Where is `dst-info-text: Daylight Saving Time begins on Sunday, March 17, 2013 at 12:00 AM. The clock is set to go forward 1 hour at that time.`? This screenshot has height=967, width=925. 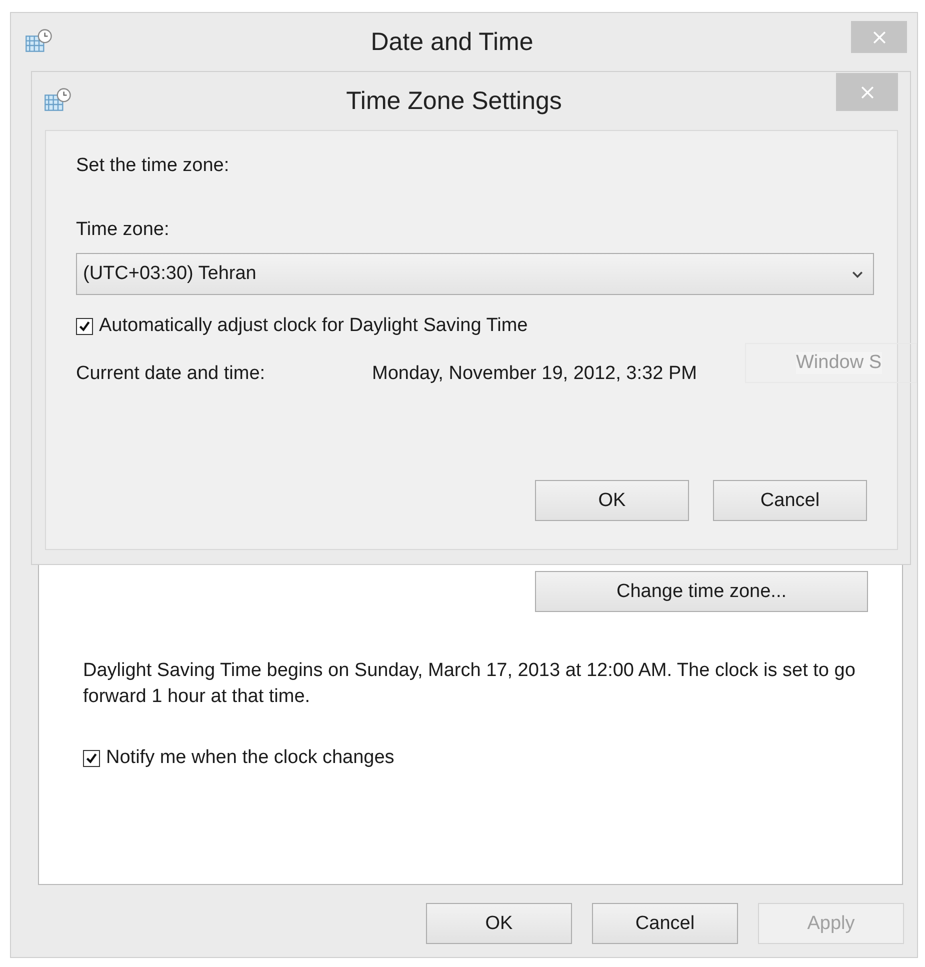
dst-info-text: Daylight Saving Time begins on Sunday, March 17, 2013 at 12:00 AM. The clock is set to go forward 1 hour at that time. is located at coordinates (469, 684).